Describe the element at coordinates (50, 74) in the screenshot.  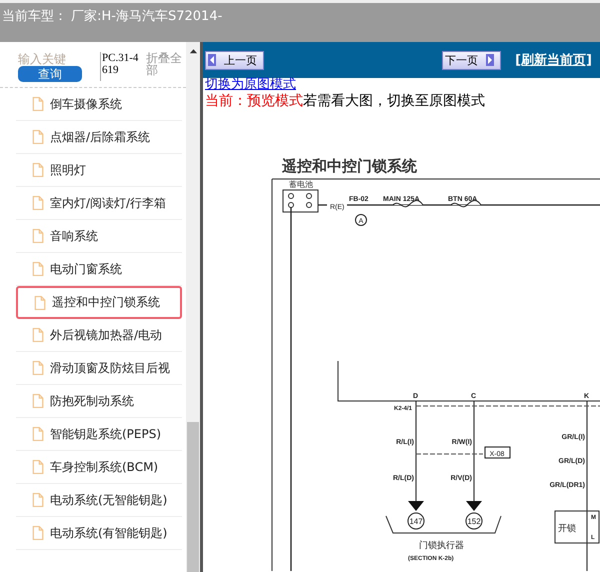
I see `search-button: 查询` at that location.